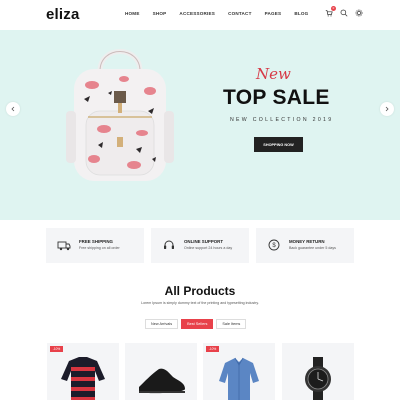 The width and height of the screenshot is (400, 400). I want to click on nav-item-contact: CONTACT, so click(240, 13).